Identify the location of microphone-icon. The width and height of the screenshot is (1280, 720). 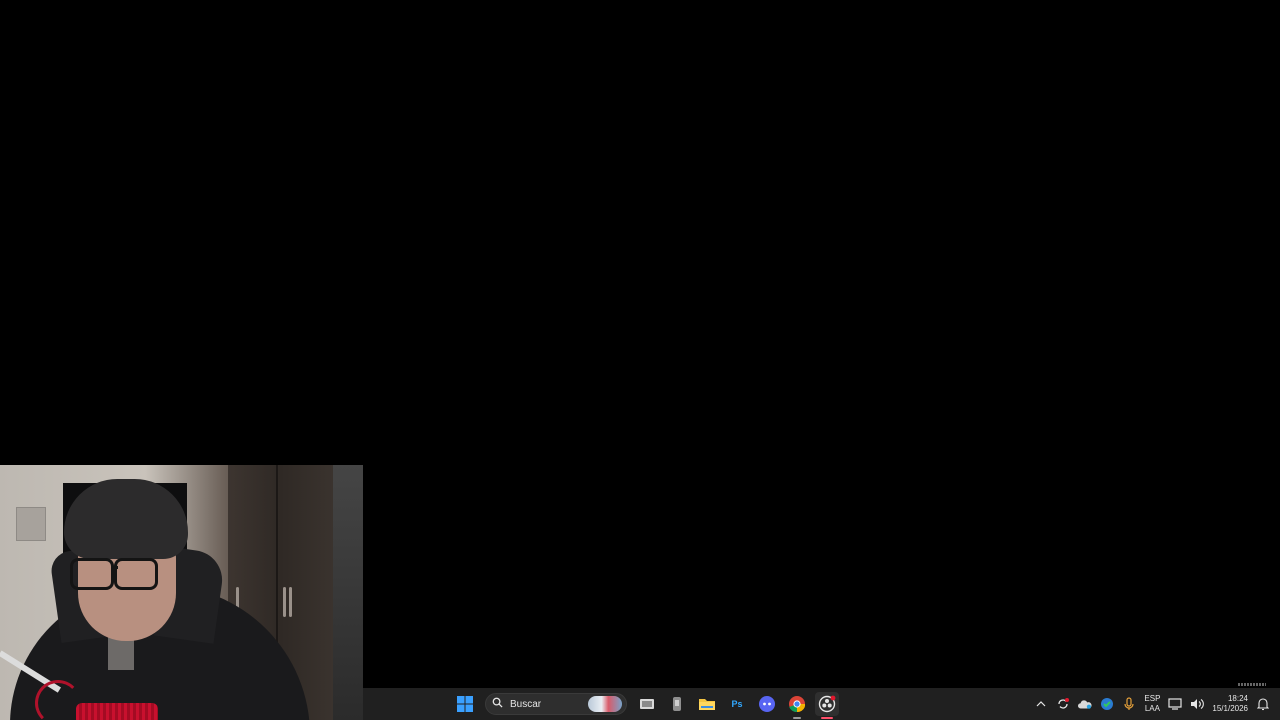
(1129, 704).